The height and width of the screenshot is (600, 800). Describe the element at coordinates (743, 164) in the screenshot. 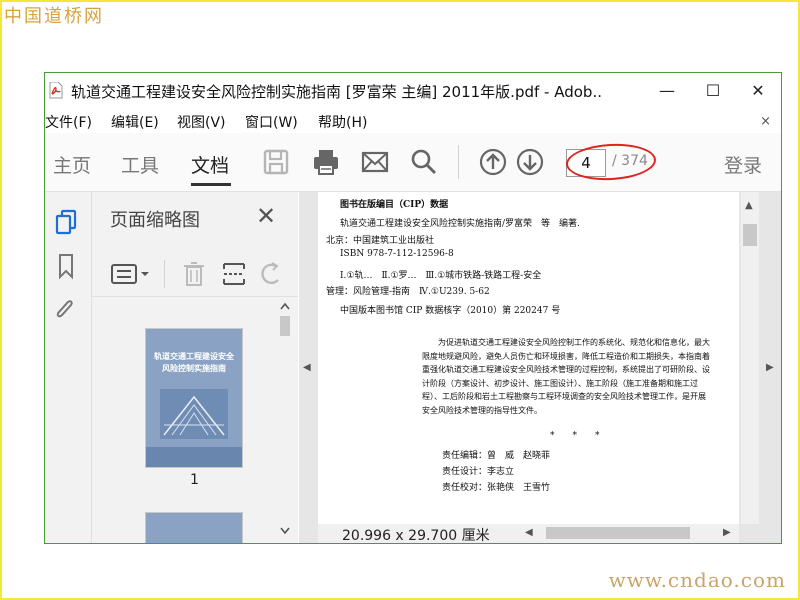

I see `login-button: 登录` at that location.